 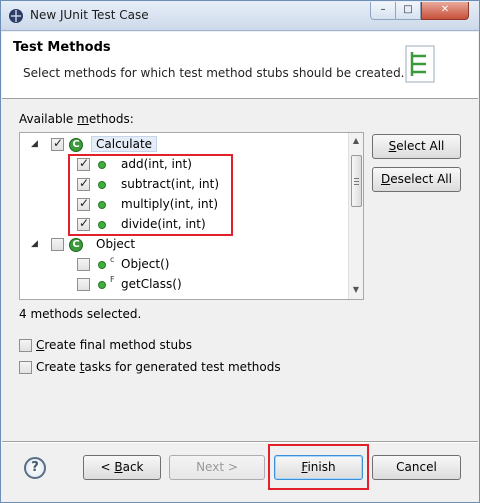 What do you see at coordinates (150, 195) in the screenshot?
I see `highlight-annotation-methods` at bounding box center [150, 195].